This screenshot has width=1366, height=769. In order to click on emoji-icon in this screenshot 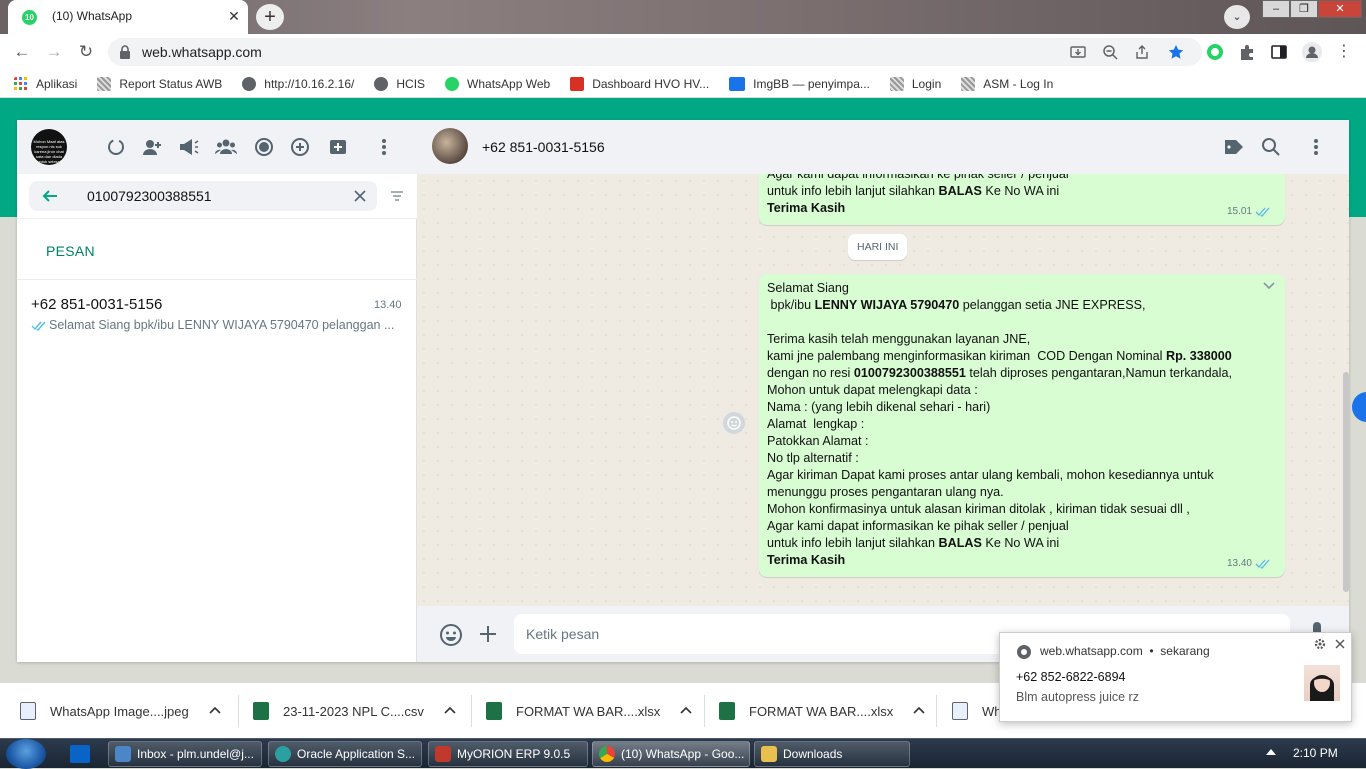, I will do `click(451, 635)`.